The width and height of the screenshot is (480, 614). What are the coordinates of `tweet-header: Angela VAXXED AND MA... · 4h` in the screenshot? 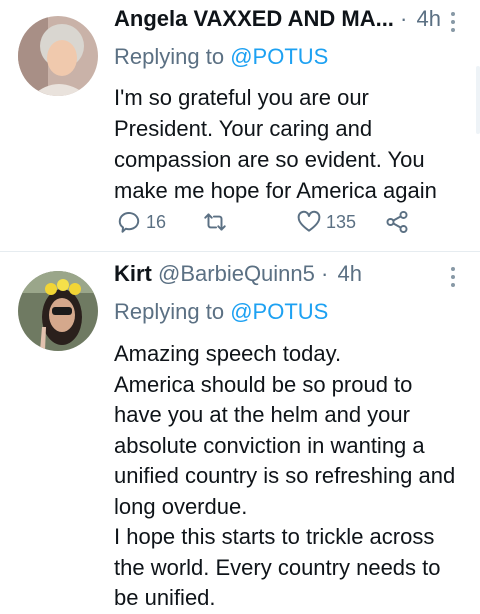 It's located at (287, 24).